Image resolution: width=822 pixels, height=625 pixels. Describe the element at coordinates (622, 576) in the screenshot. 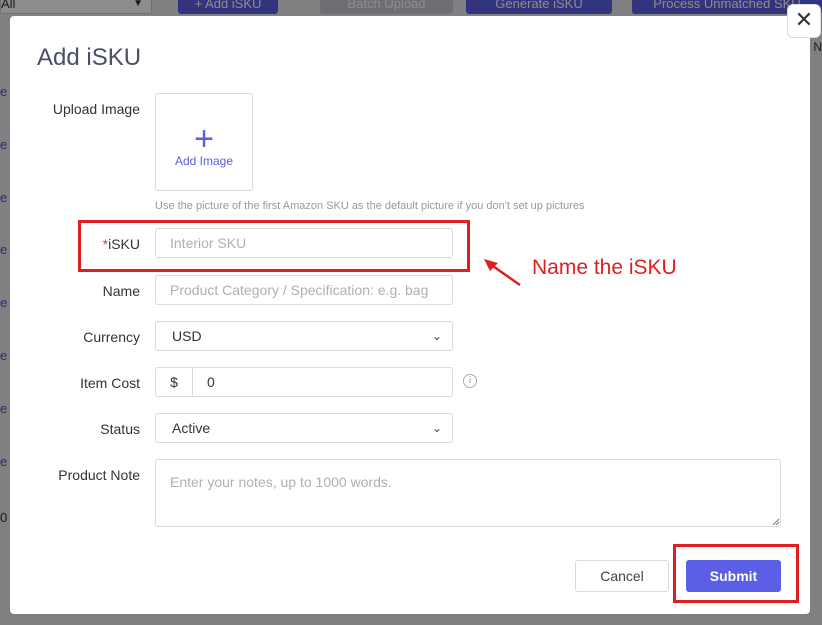

I see `cancel-button: Cancel` at that location.